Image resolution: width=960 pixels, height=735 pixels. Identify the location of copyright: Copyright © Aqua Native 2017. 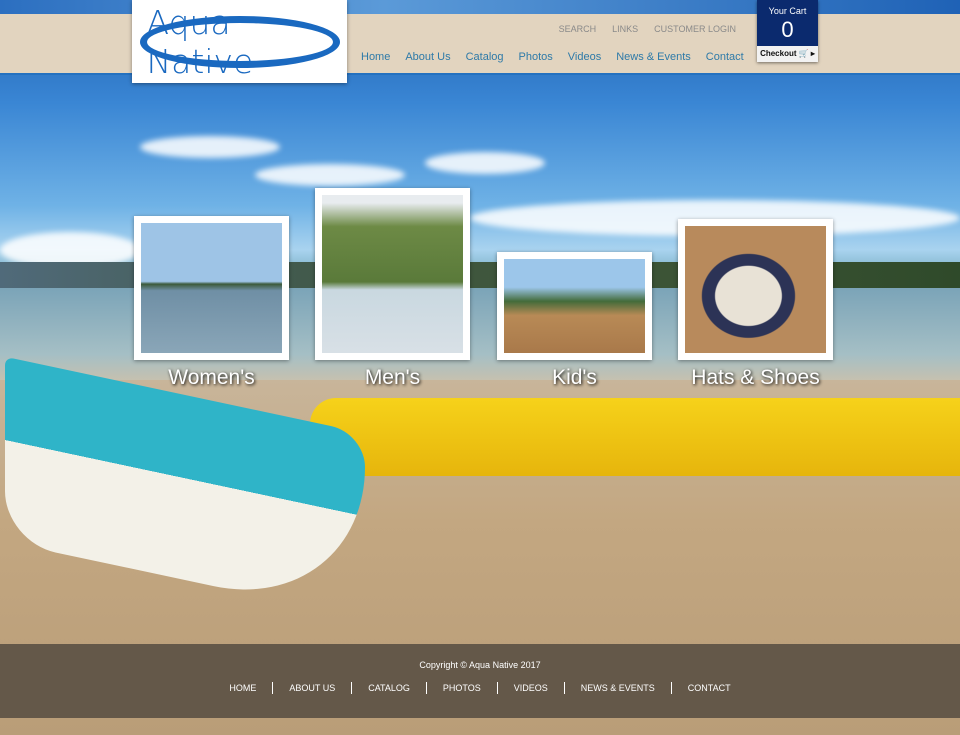
(480, 665).